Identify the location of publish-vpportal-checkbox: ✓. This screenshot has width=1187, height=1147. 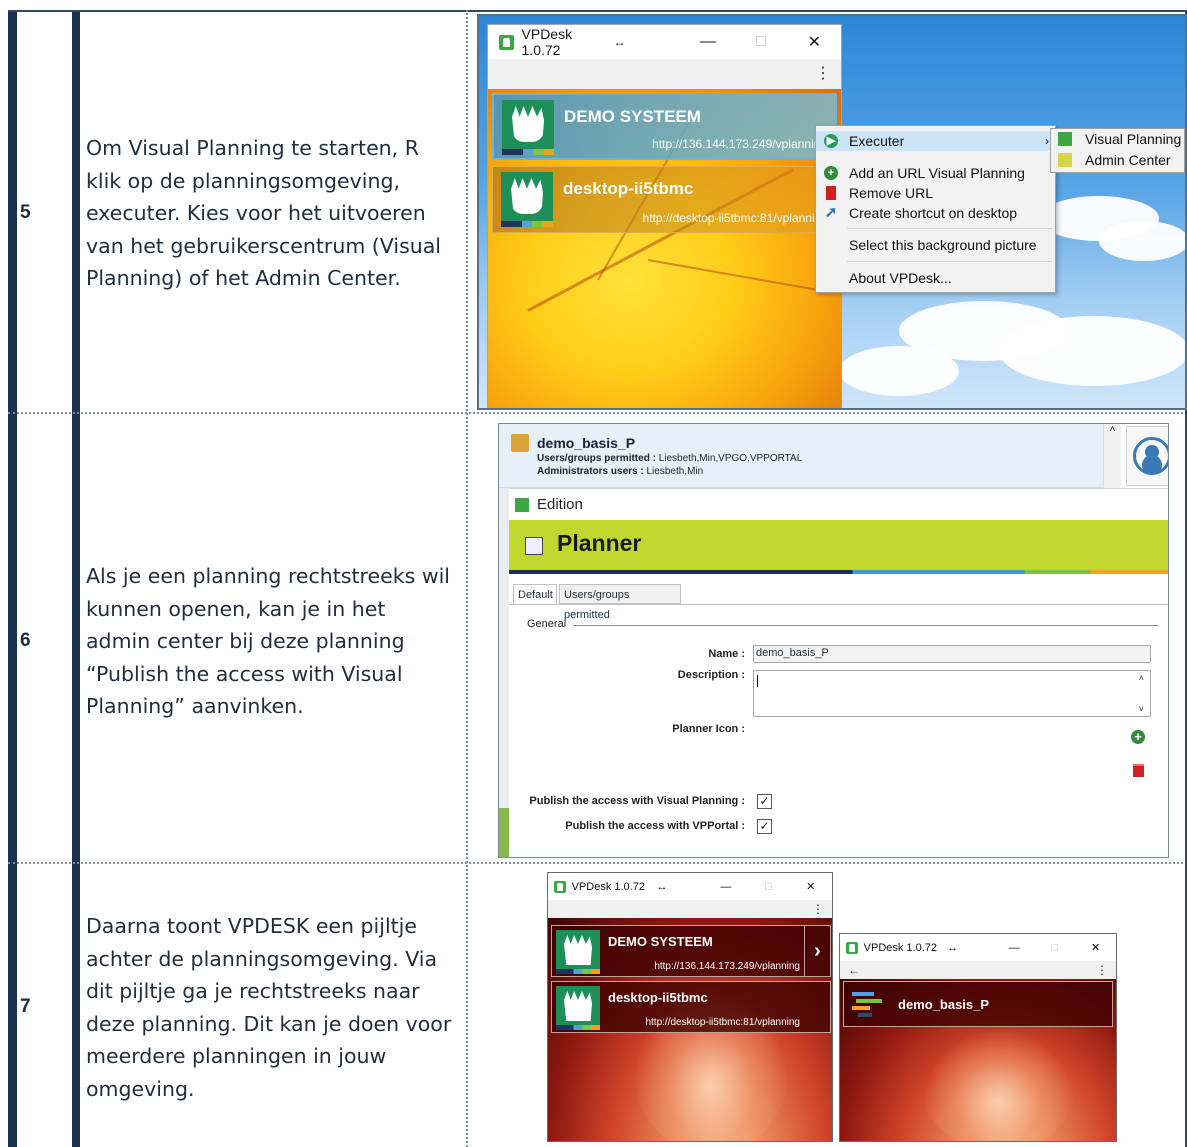
(764, 826).